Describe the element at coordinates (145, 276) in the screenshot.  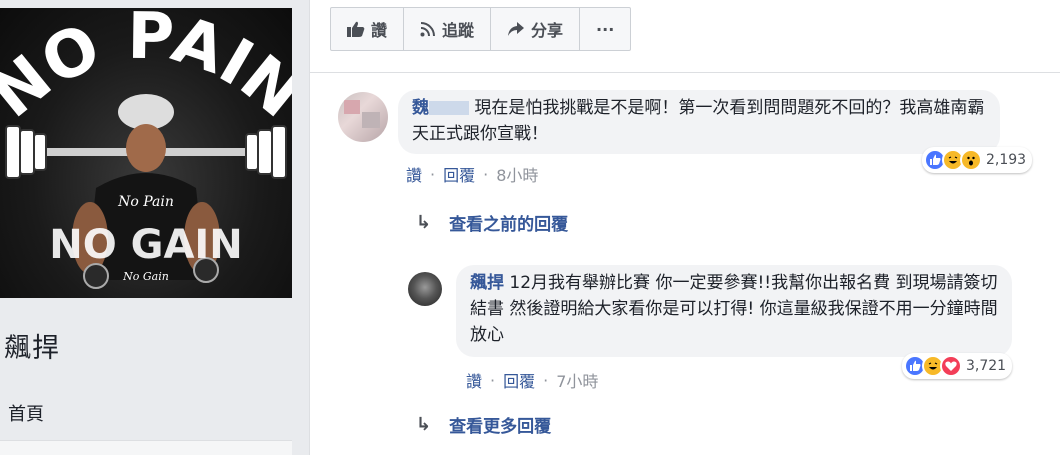
I see `cover-small-text: No Gain` at that location.